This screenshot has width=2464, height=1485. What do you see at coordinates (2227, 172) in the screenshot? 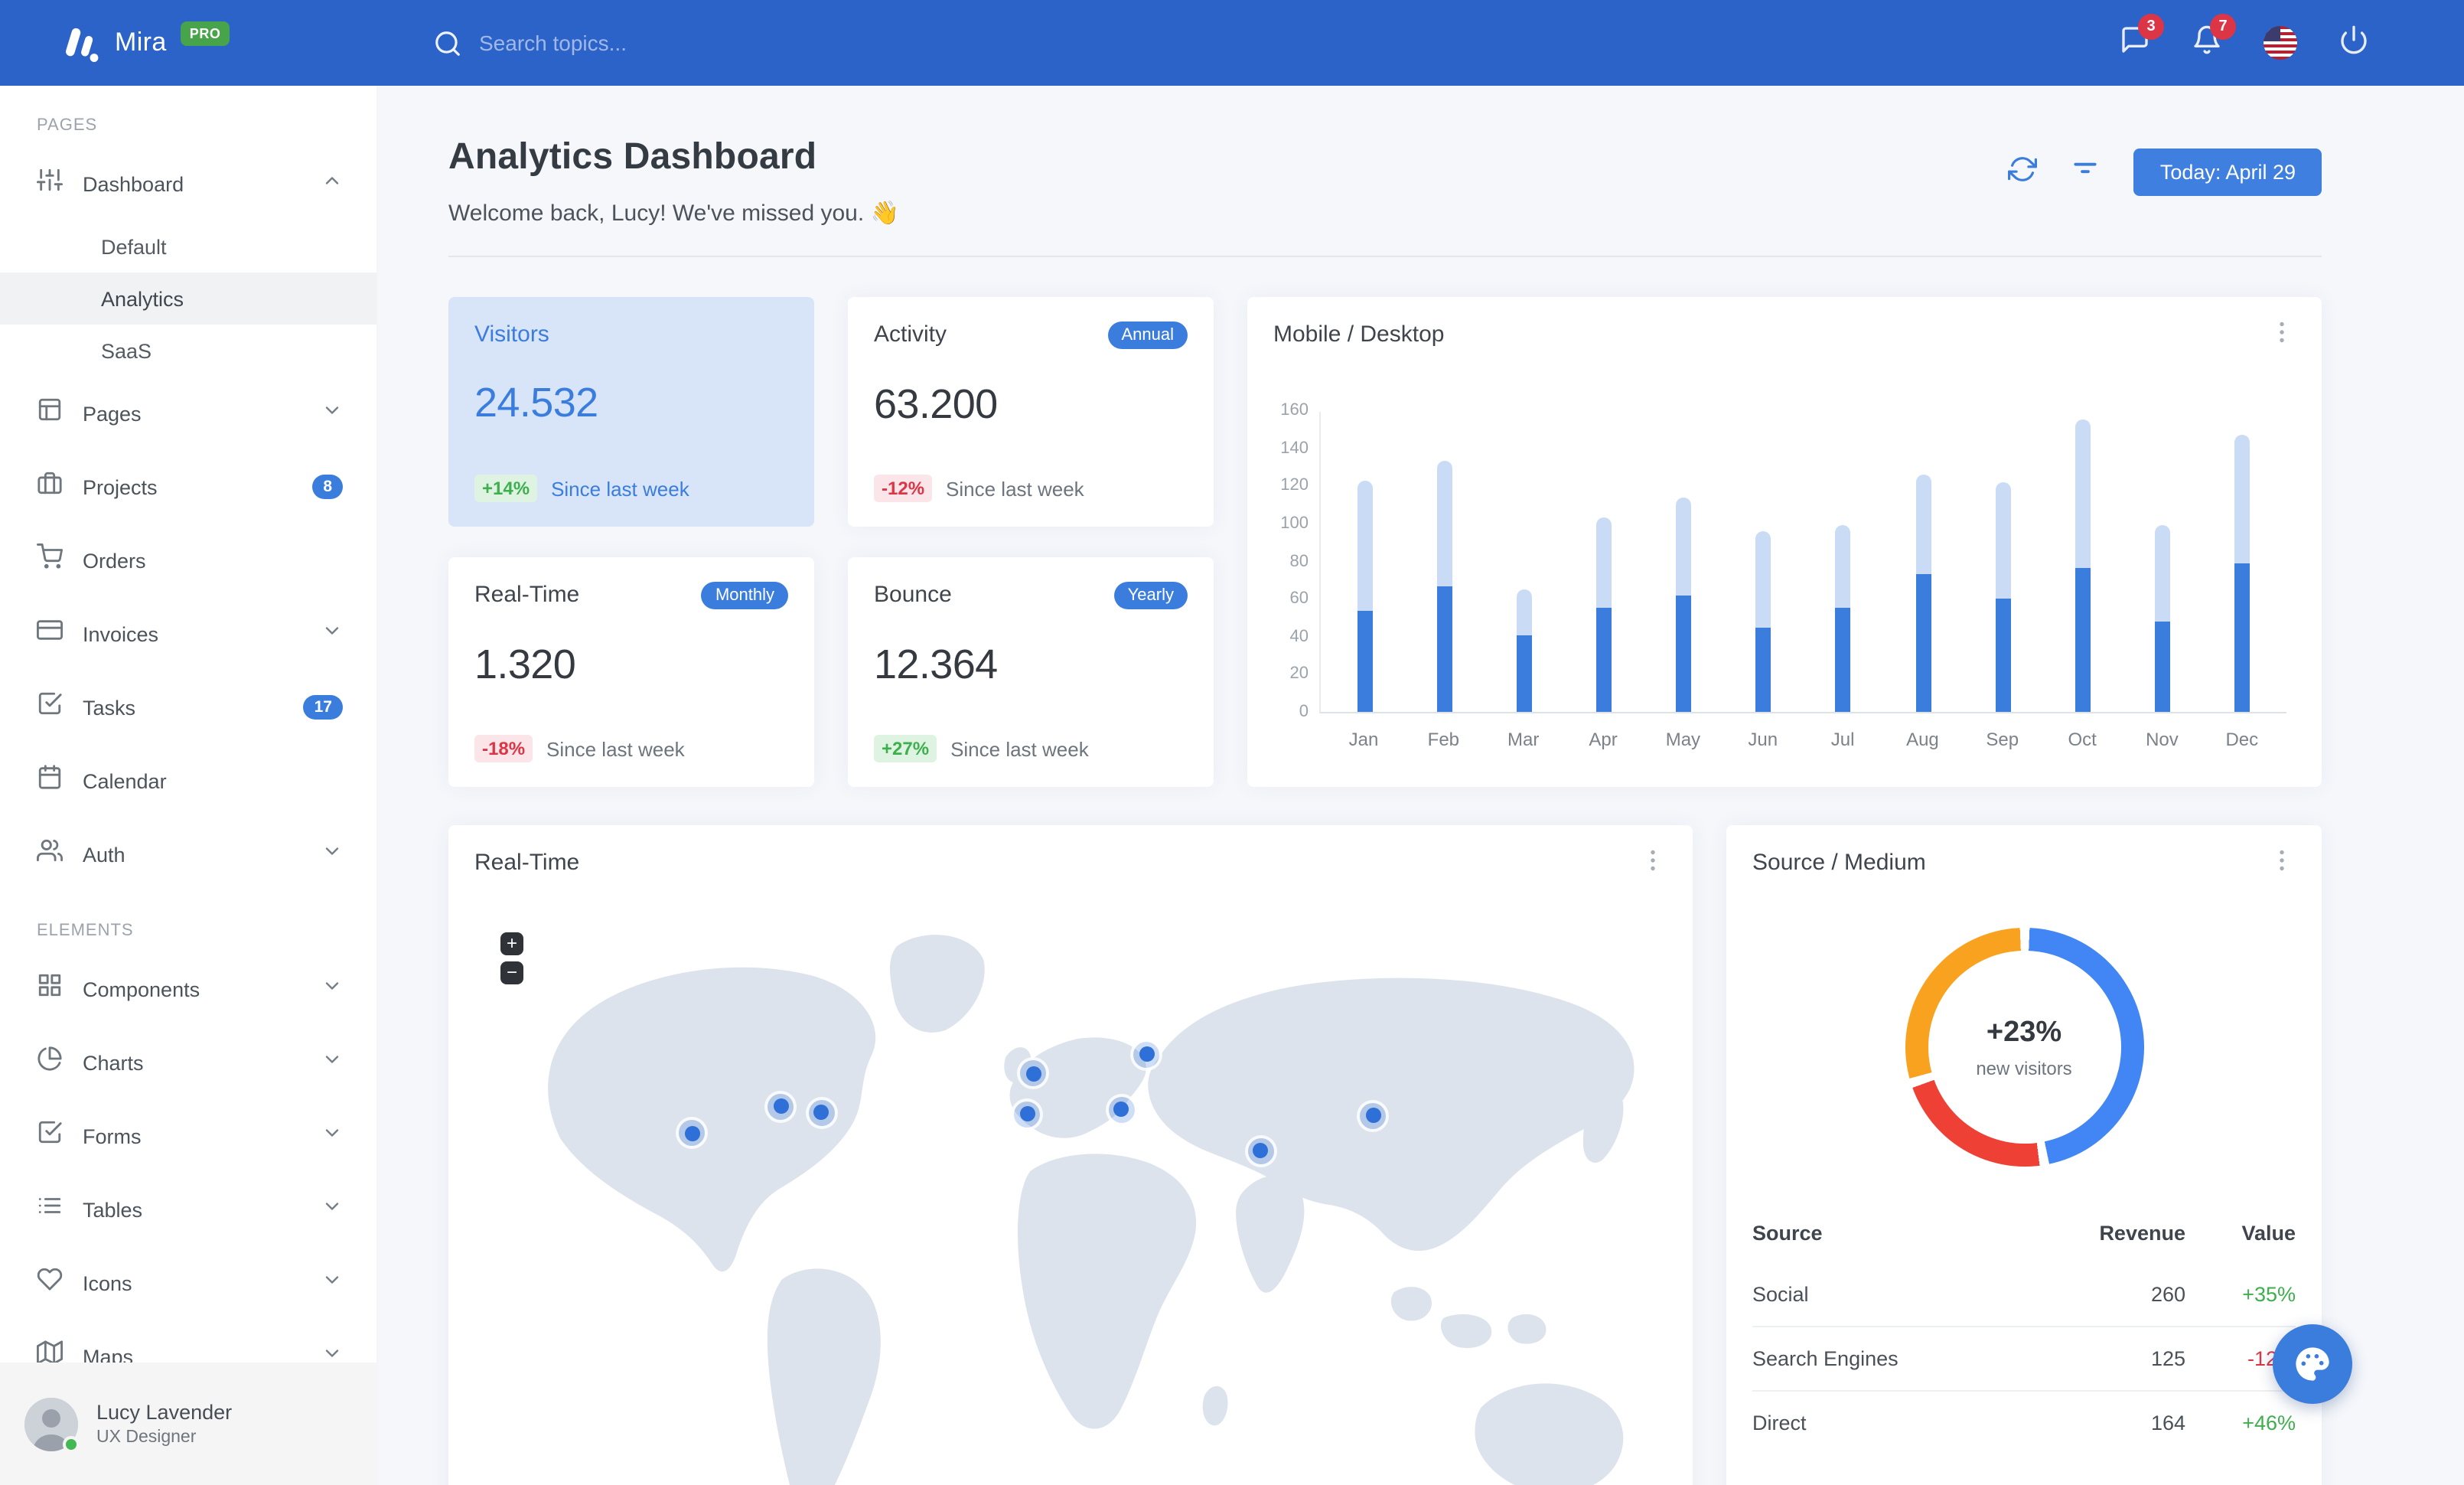
I see `date-range-button: Today: April 29` at bounding box center [2227, 172].